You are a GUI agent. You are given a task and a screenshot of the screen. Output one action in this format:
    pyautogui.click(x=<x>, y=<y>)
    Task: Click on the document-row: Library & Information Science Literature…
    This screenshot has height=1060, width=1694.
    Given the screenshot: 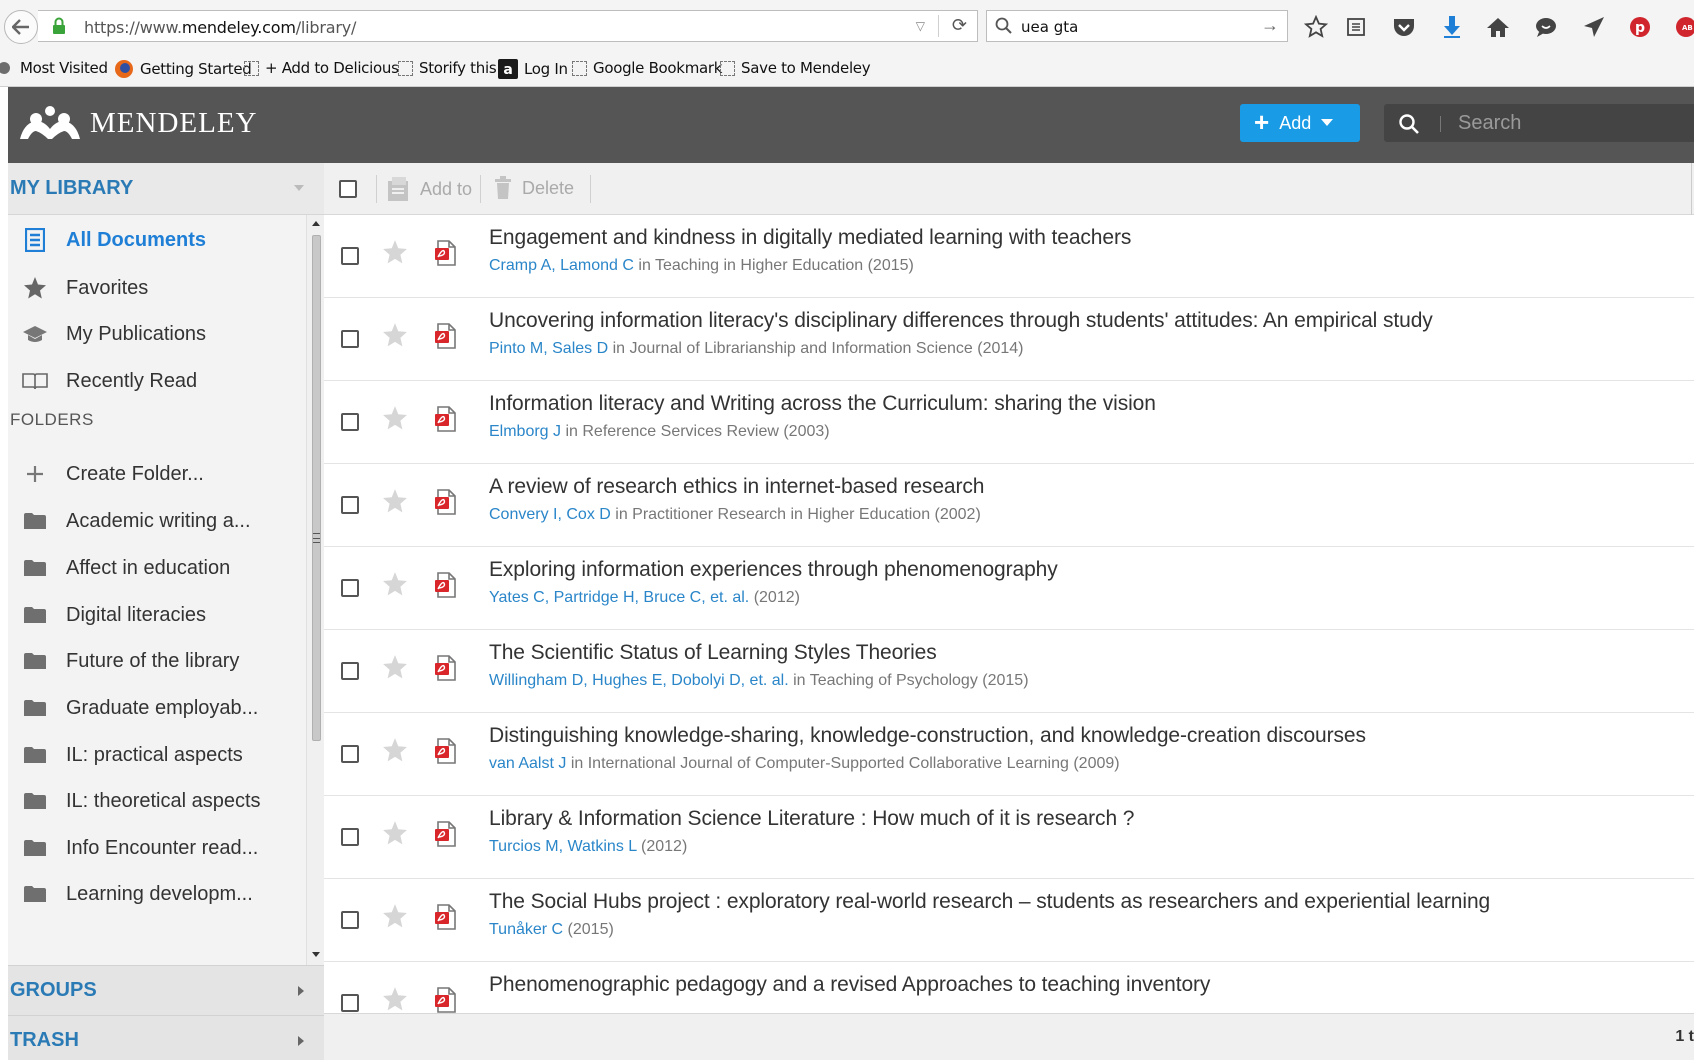 What is the action you would take?
    pyautogui.click(x=1009, y=837)
    